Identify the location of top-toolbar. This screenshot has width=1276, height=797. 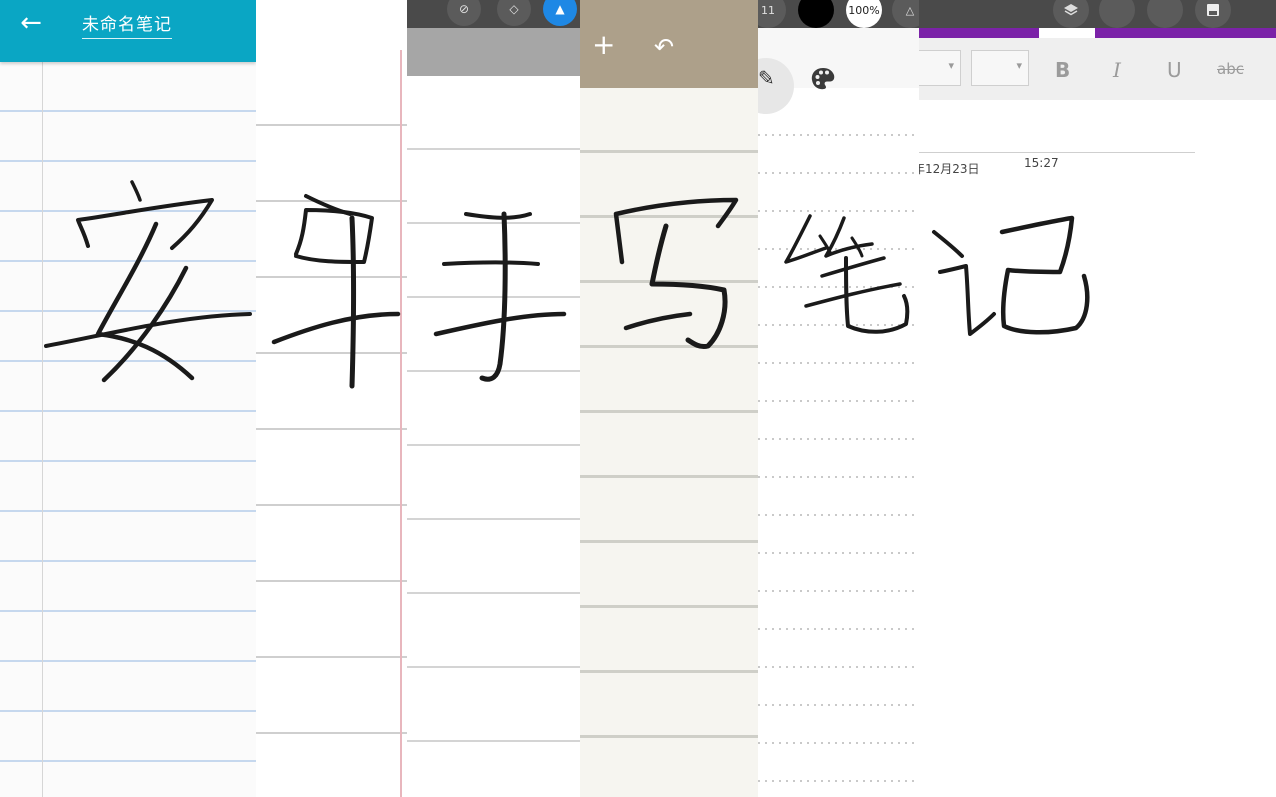
(1097, 14).